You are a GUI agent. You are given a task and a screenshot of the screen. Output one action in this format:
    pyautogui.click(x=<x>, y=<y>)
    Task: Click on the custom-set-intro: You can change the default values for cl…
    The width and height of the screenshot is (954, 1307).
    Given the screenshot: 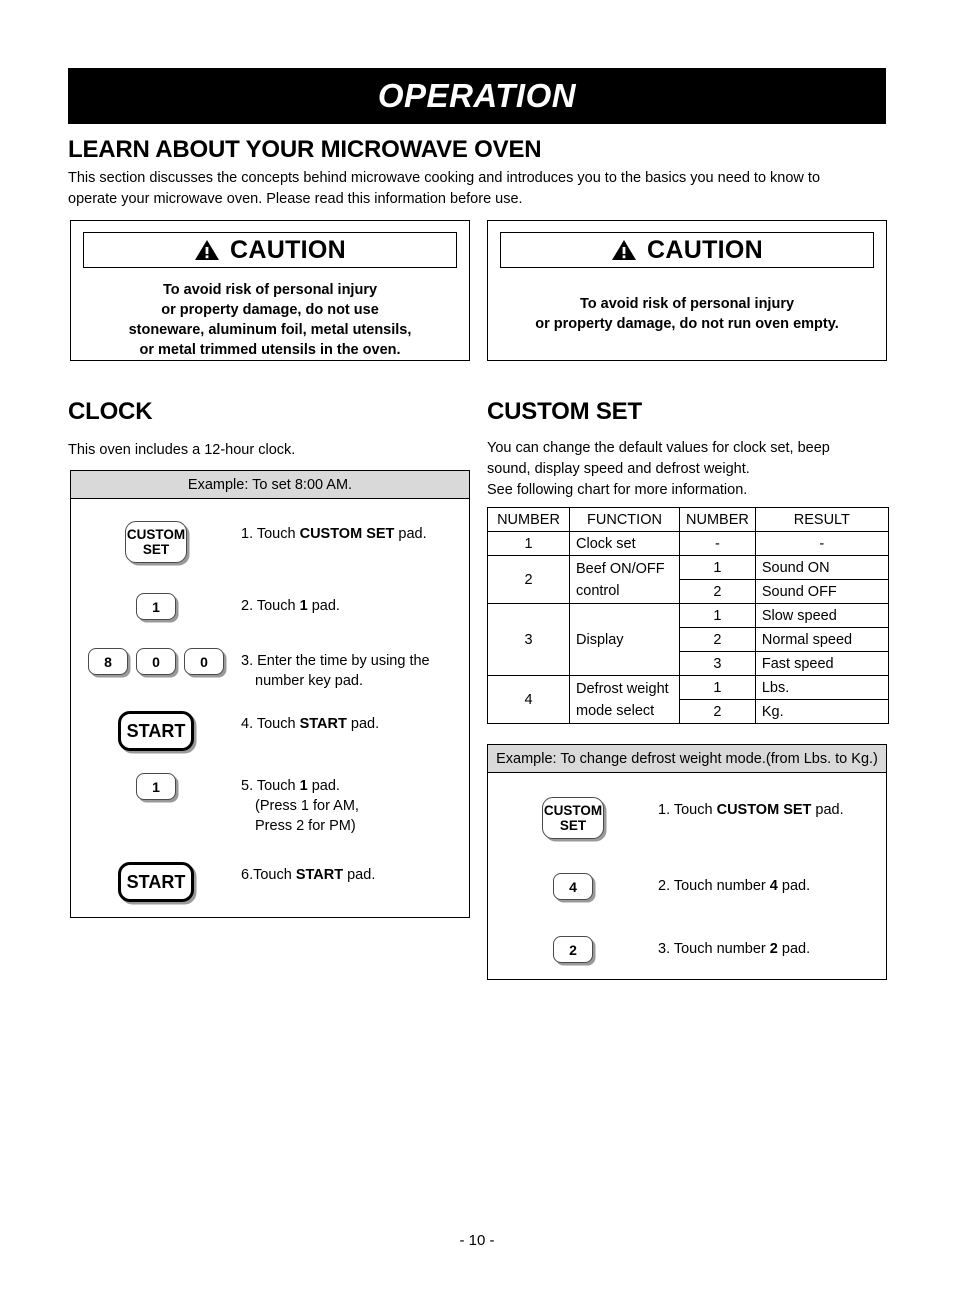 What is the action you would take?
    pyautogui.click(x=687, y=469)
    